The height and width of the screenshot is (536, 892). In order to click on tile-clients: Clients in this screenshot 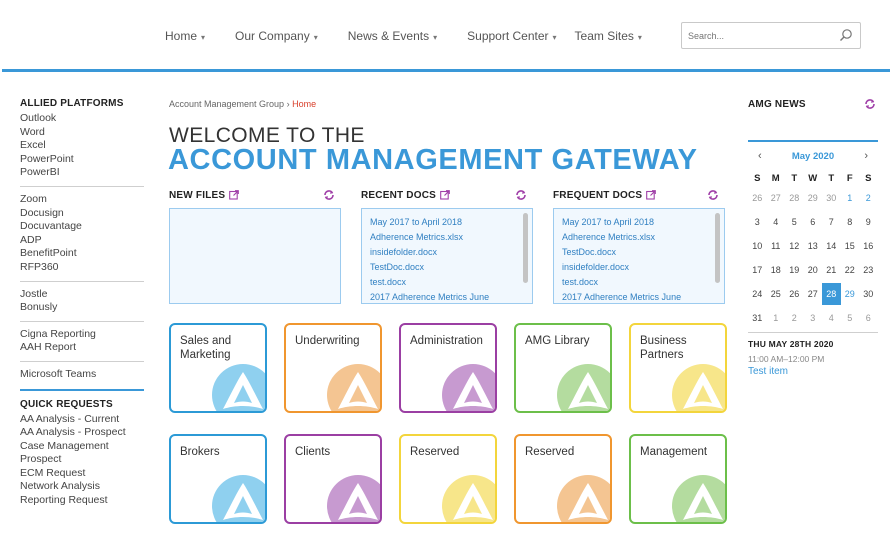, I will do `click(333, 479)`.